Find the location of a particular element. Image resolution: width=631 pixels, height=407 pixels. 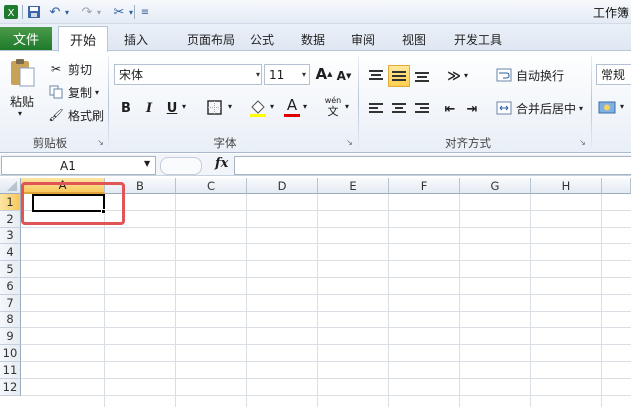

row-header-11: 11 is located at coordinates (10, 370).